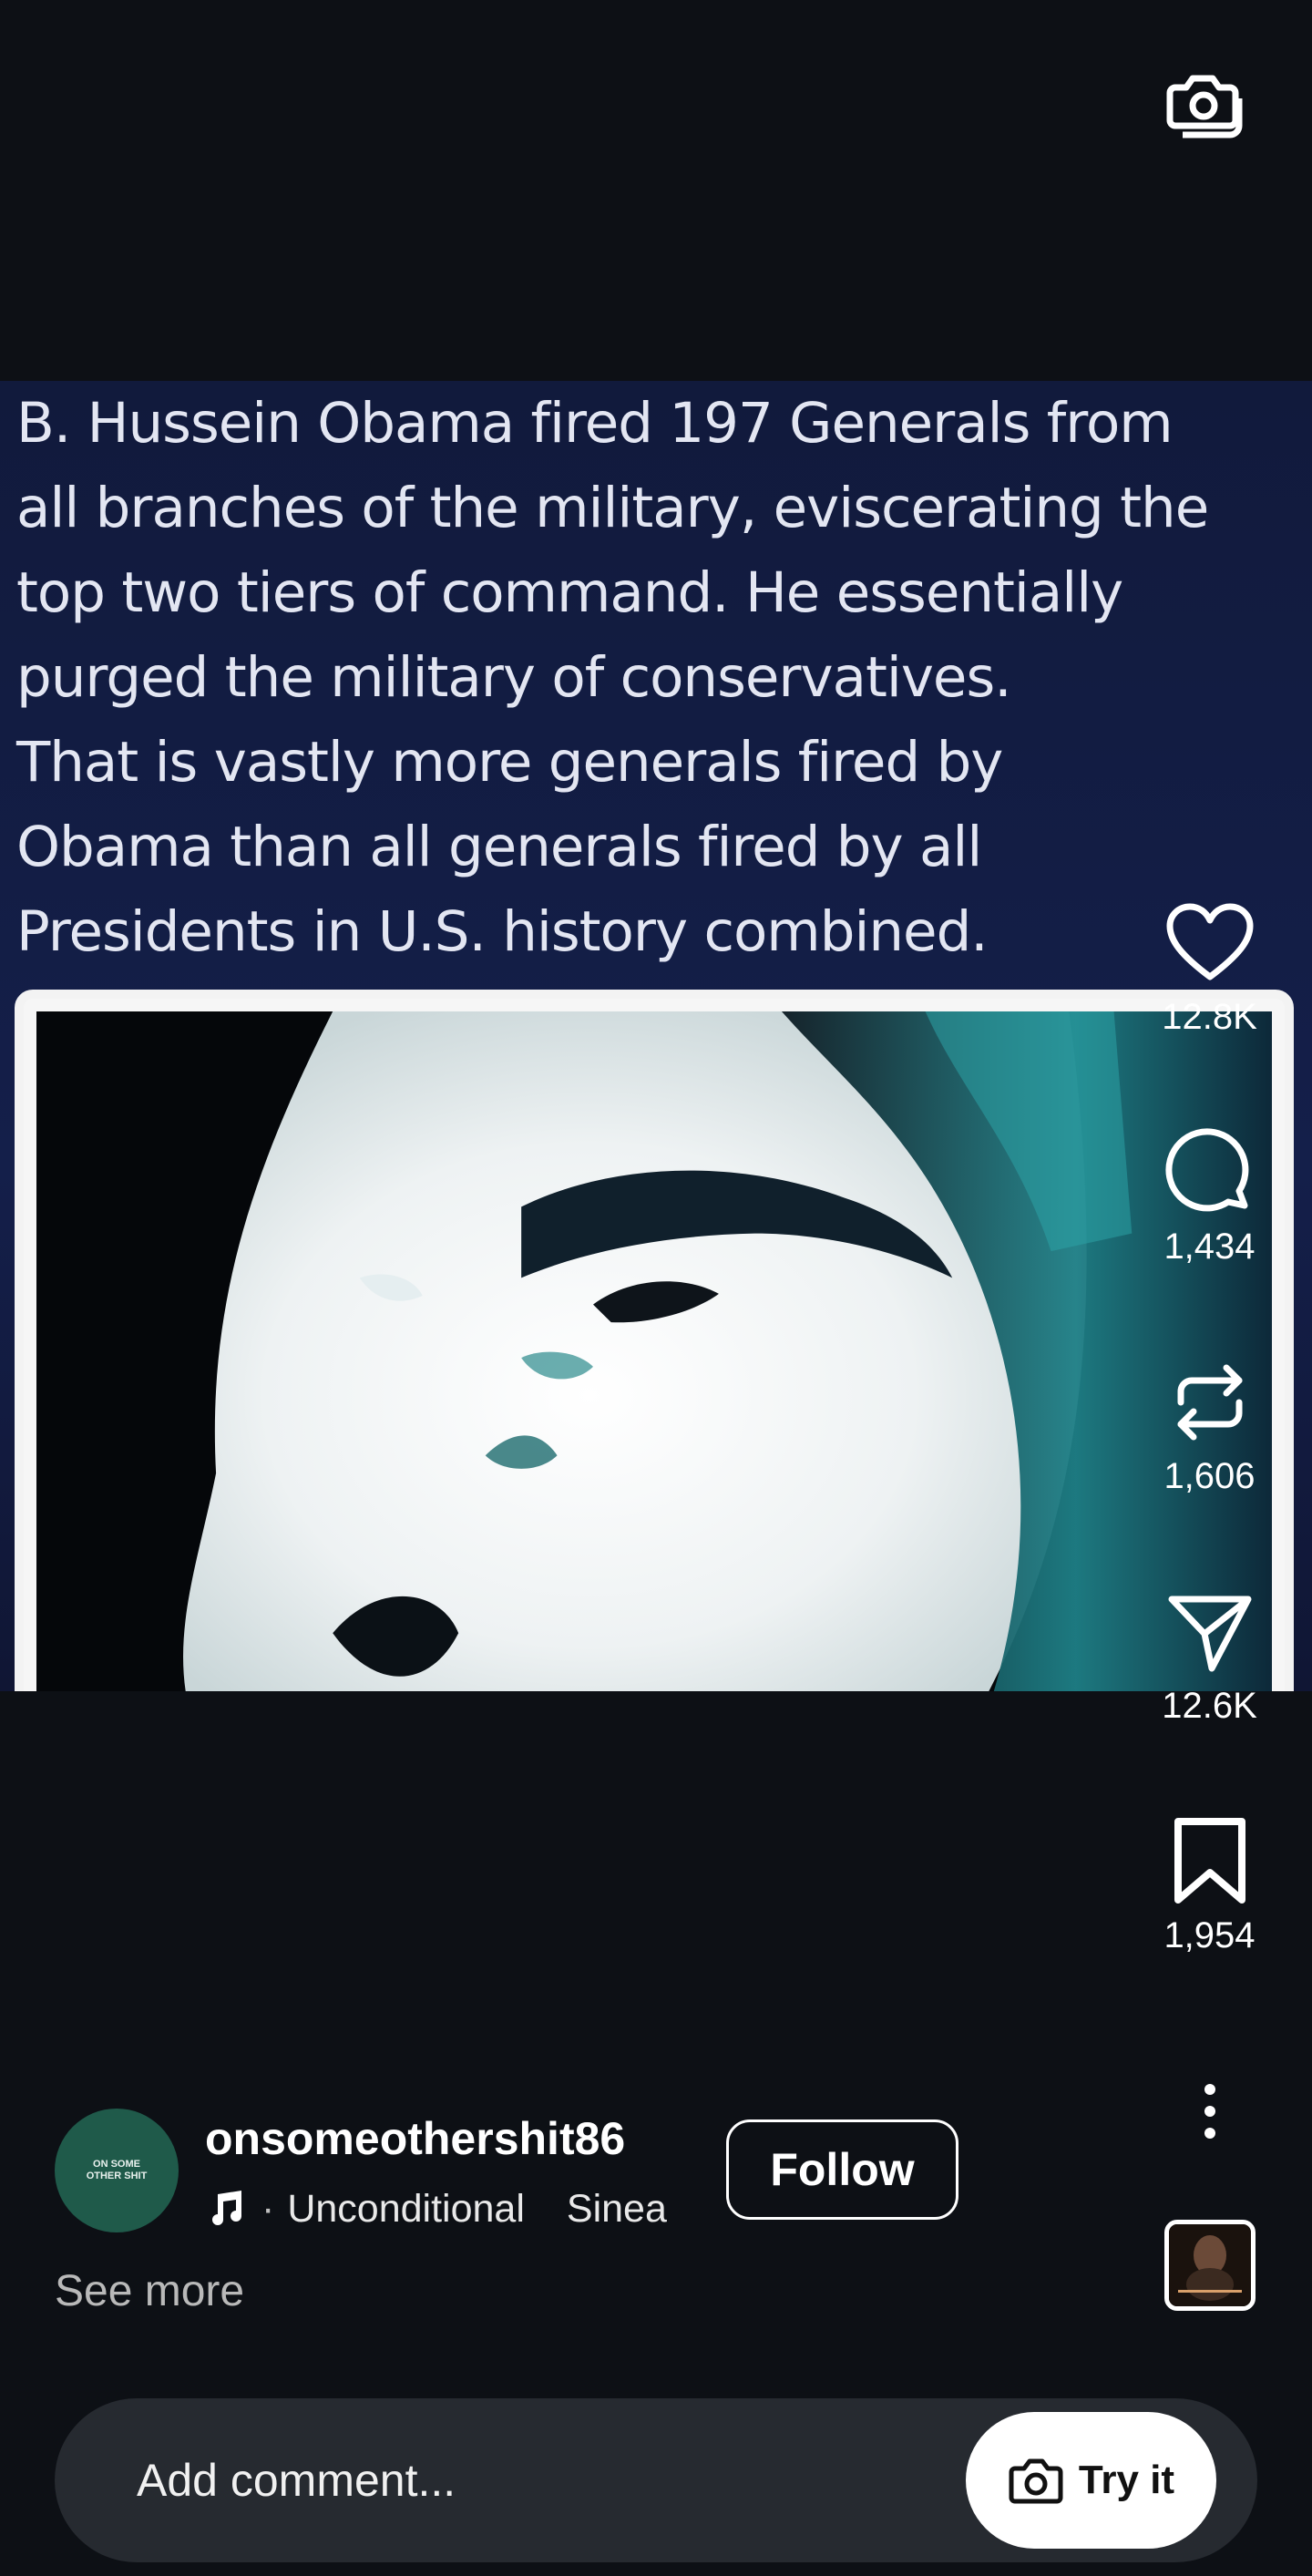 The width and height of the screenshot is (1312, 2576). I want to click on author-username: onsomeothershit86, so click(415, 2138).